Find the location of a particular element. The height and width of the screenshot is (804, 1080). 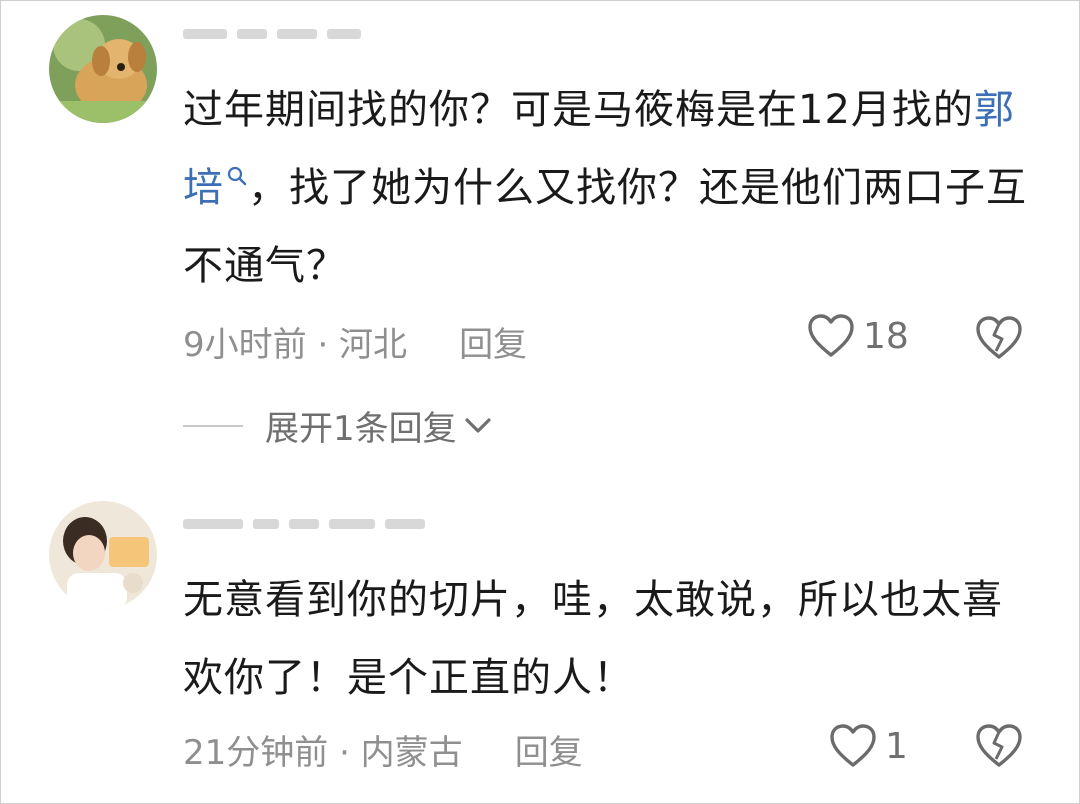

like-button: 1 is located at coordinates (868, 746).